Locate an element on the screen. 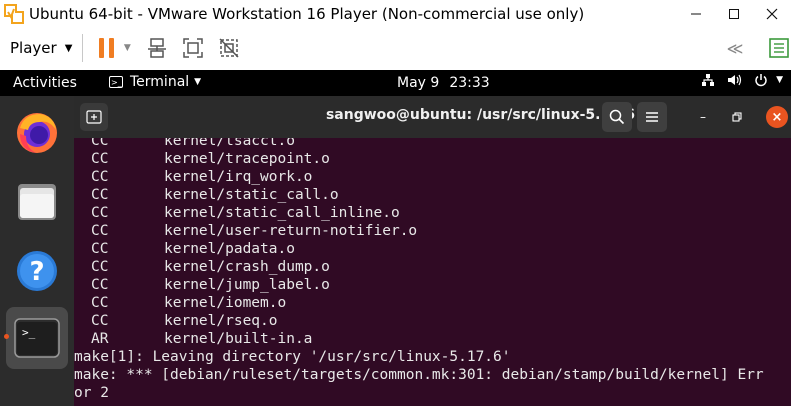 This screenshot has height=406, width=791. terminal-line: CC kernel/jump_label.o is located at coordinates (432, 285).